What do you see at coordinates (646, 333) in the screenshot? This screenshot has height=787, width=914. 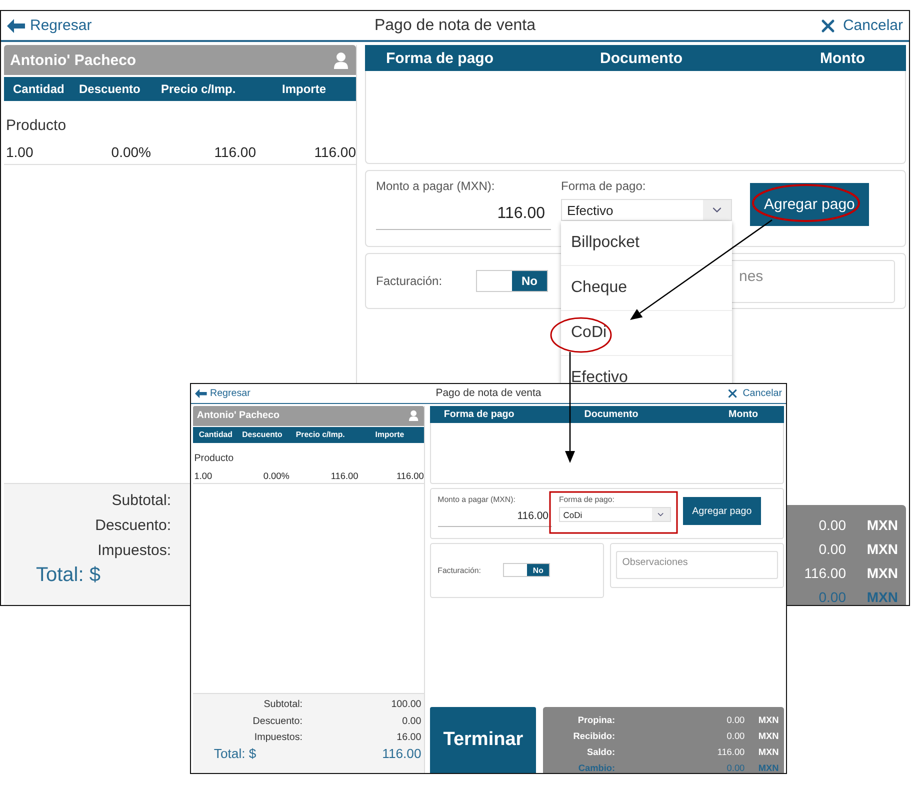 I see `dropdown-option: CoDi` at bounding box center [646, 333].